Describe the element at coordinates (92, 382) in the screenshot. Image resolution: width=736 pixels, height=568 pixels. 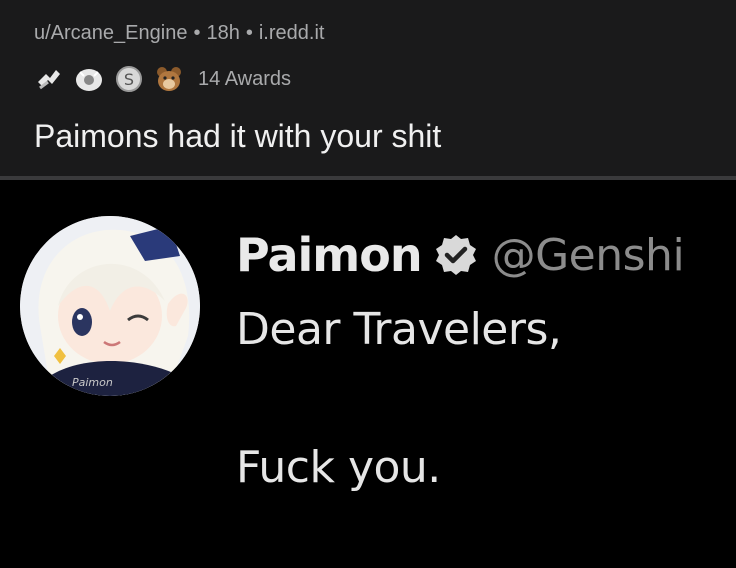
I see `avatar-watermark: Paimon` at that location.